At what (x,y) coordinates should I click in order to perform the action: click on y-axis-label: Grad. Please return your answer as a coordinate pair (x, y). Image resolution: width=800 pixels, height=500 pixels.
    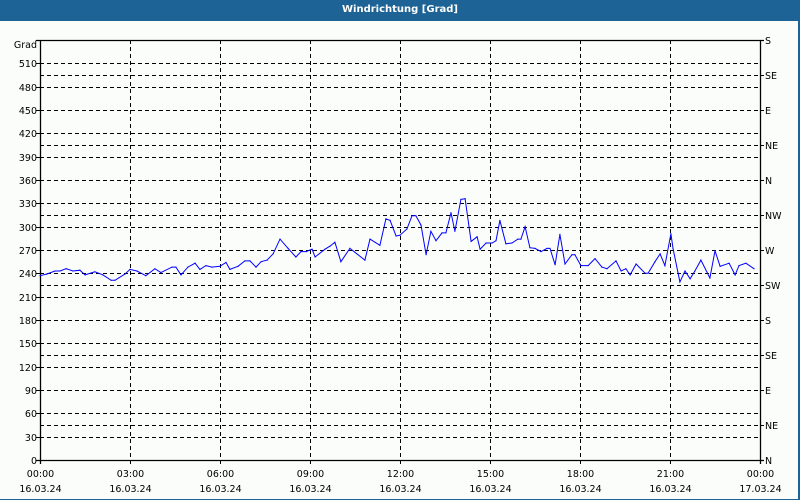
    Looking at the image, I should click on (25, 45).